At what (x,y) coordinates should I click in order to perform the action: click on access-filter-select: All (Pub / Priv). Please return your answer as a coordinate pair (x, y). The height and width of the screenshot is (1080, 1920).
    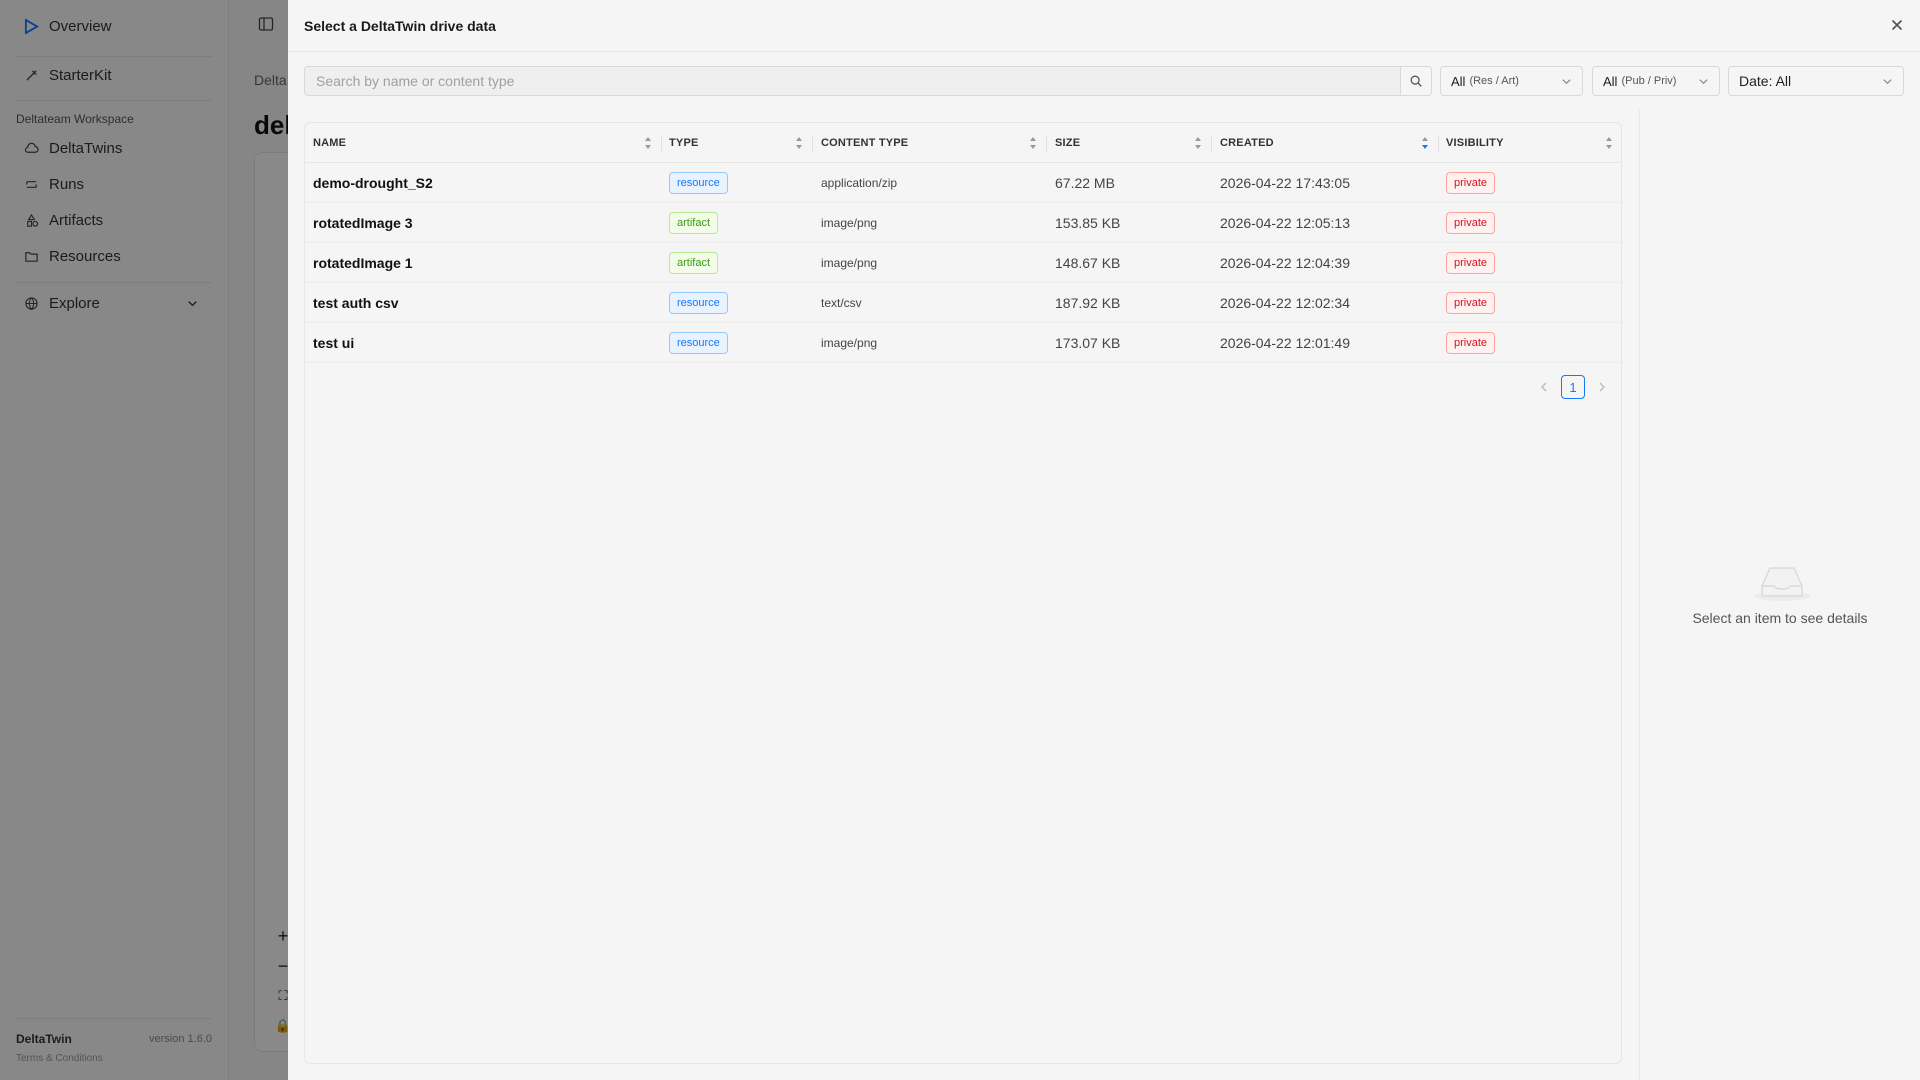
    Looking at the image, I should click on (1656, 81).